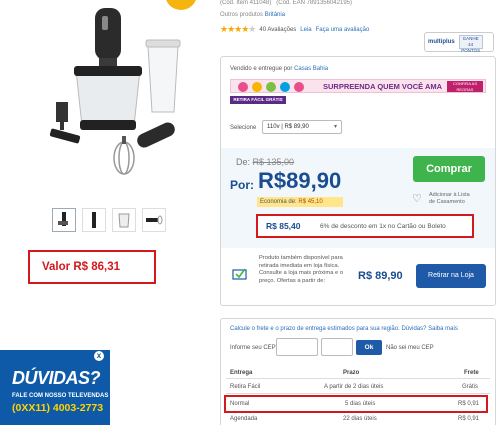 The width and height of the screenshot is (500, 425). What do you see at coordinates (469, 419) in the screenshot?
I see `row-agendada-frete: R$ 0,91` at bounding box center [469, 419].